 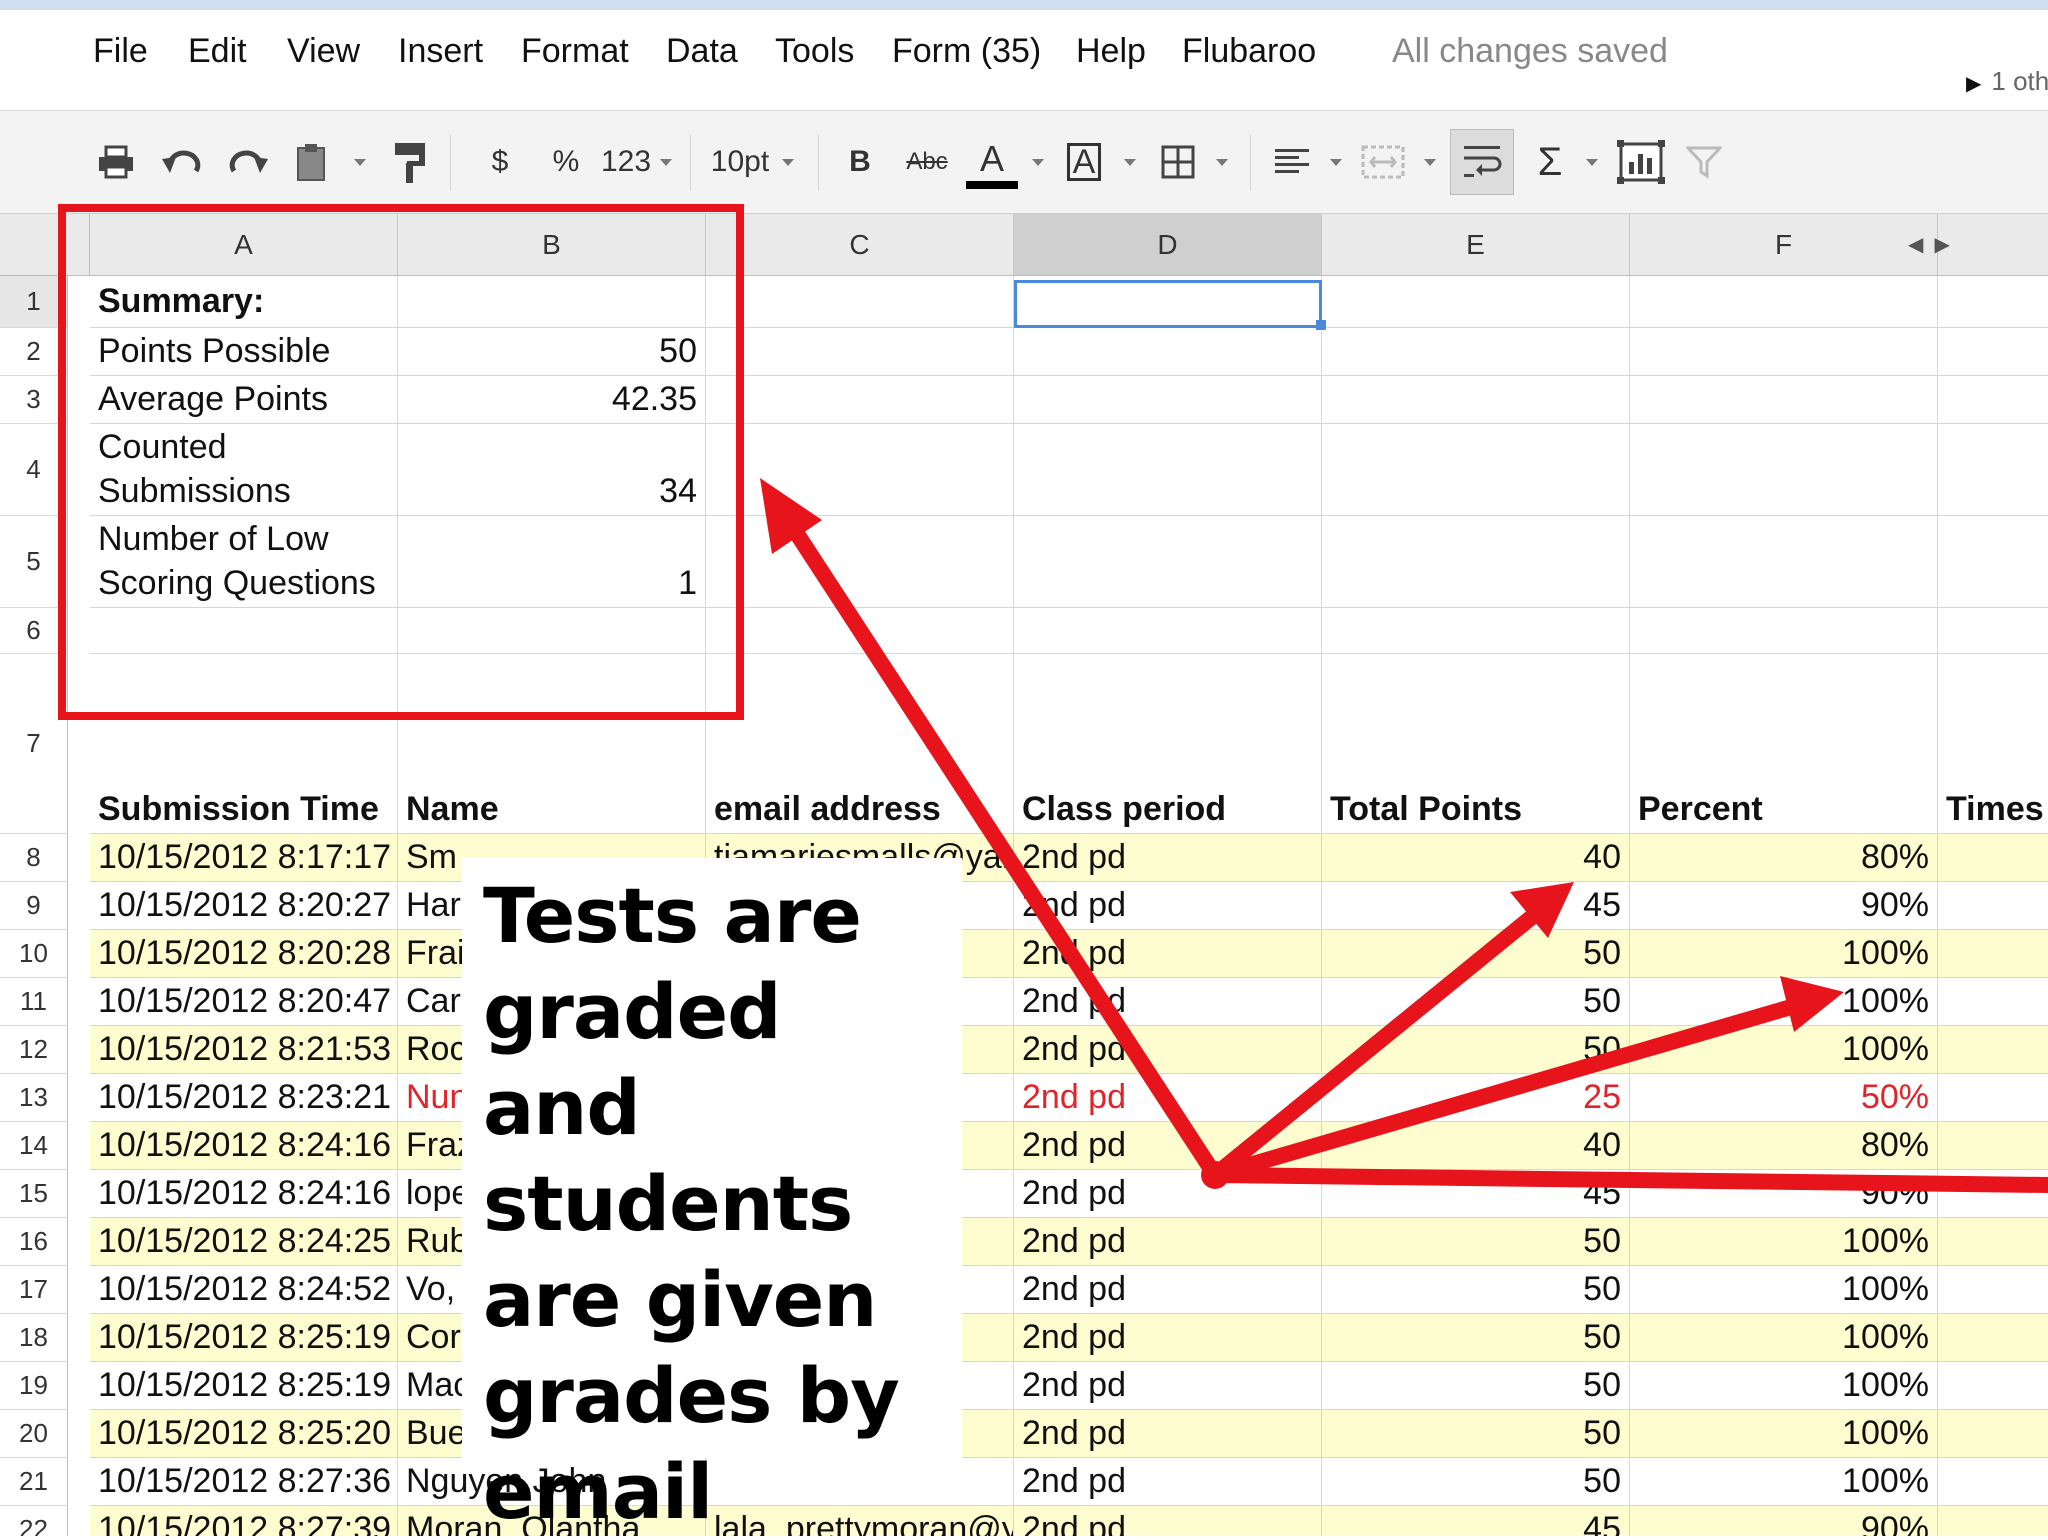 I want to click on collaborators-indicator: ▶ 1 oth, so click(x=2007, y=81).